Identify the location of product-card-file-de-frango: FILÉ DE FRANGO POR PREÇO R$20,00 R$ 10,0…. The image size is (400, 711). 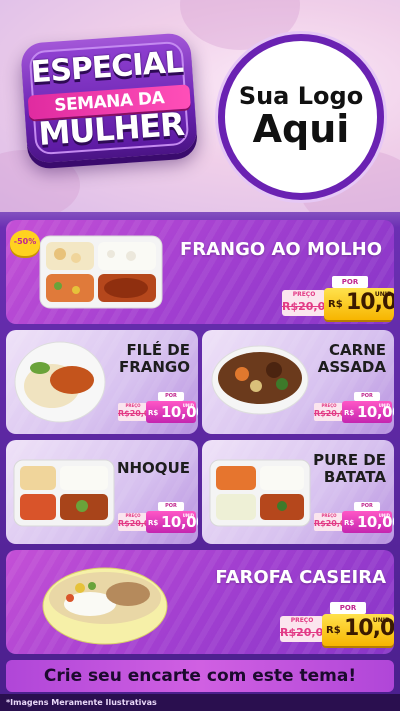
(102, 382).